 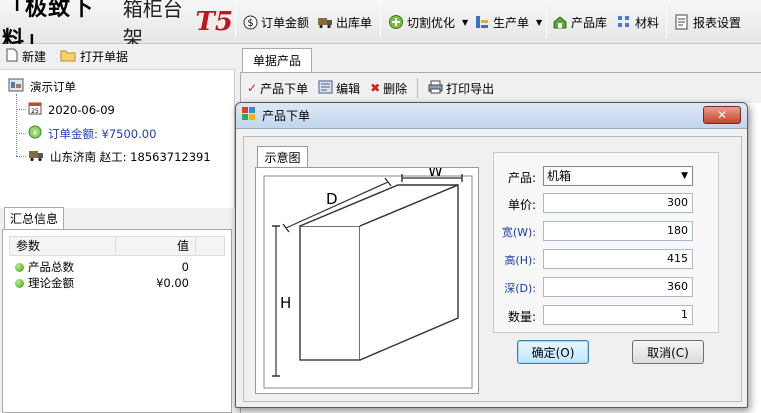 What do you see at coordinates (117, 267) in the screenshot?
I see `table-row: 产品总数 0` at bounding box center [117, 267].